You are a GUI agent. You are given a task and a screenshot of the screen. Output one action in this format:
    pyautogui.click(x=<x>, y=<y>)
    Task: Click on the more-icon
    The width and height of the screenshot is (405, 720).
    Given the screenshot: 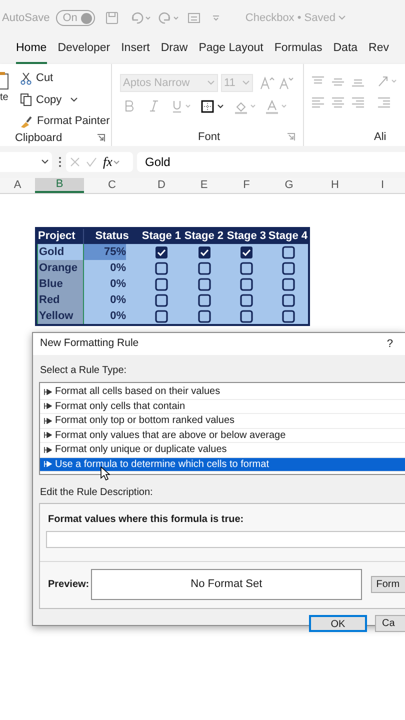 What is the action you would take?
    pyautogui.click(x=60, y=162)
    